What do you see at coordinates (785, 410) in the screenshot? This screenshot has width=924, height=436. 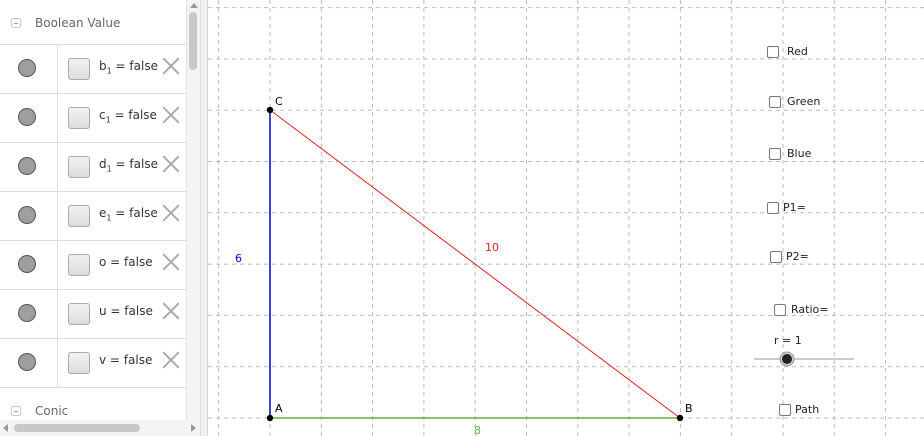 I see `path-checkbox` at bounding box center [785, 410].